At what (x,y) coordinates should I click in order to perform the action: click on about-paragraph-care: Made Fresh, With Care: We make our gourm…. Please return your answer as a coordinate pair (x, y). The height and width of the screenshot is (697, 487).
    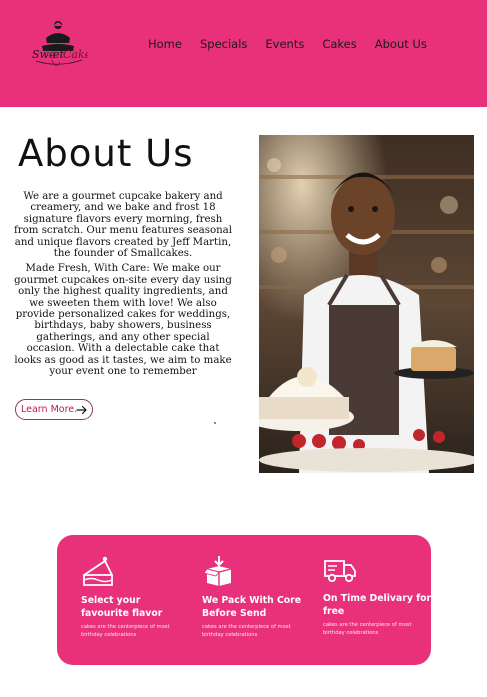
    Looking at the image, I should click on (123, 320).